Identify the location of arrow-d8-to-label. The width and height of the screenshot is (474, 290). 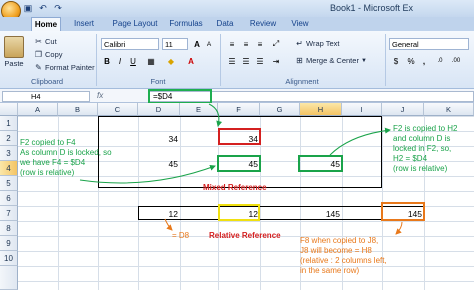
(168, 224).